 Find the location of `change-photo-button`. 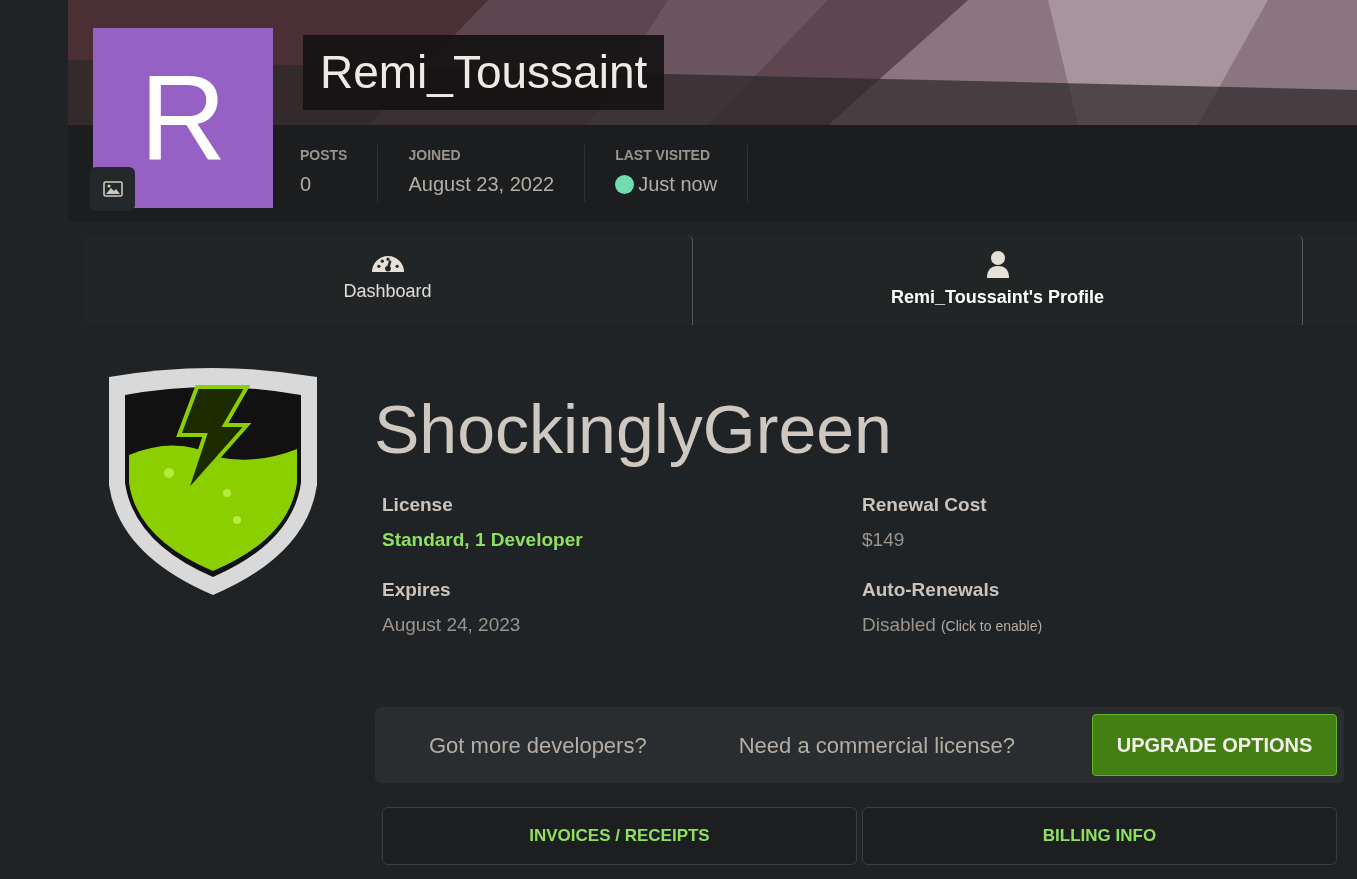

change-photo-button is located at coordinates (112, 189).